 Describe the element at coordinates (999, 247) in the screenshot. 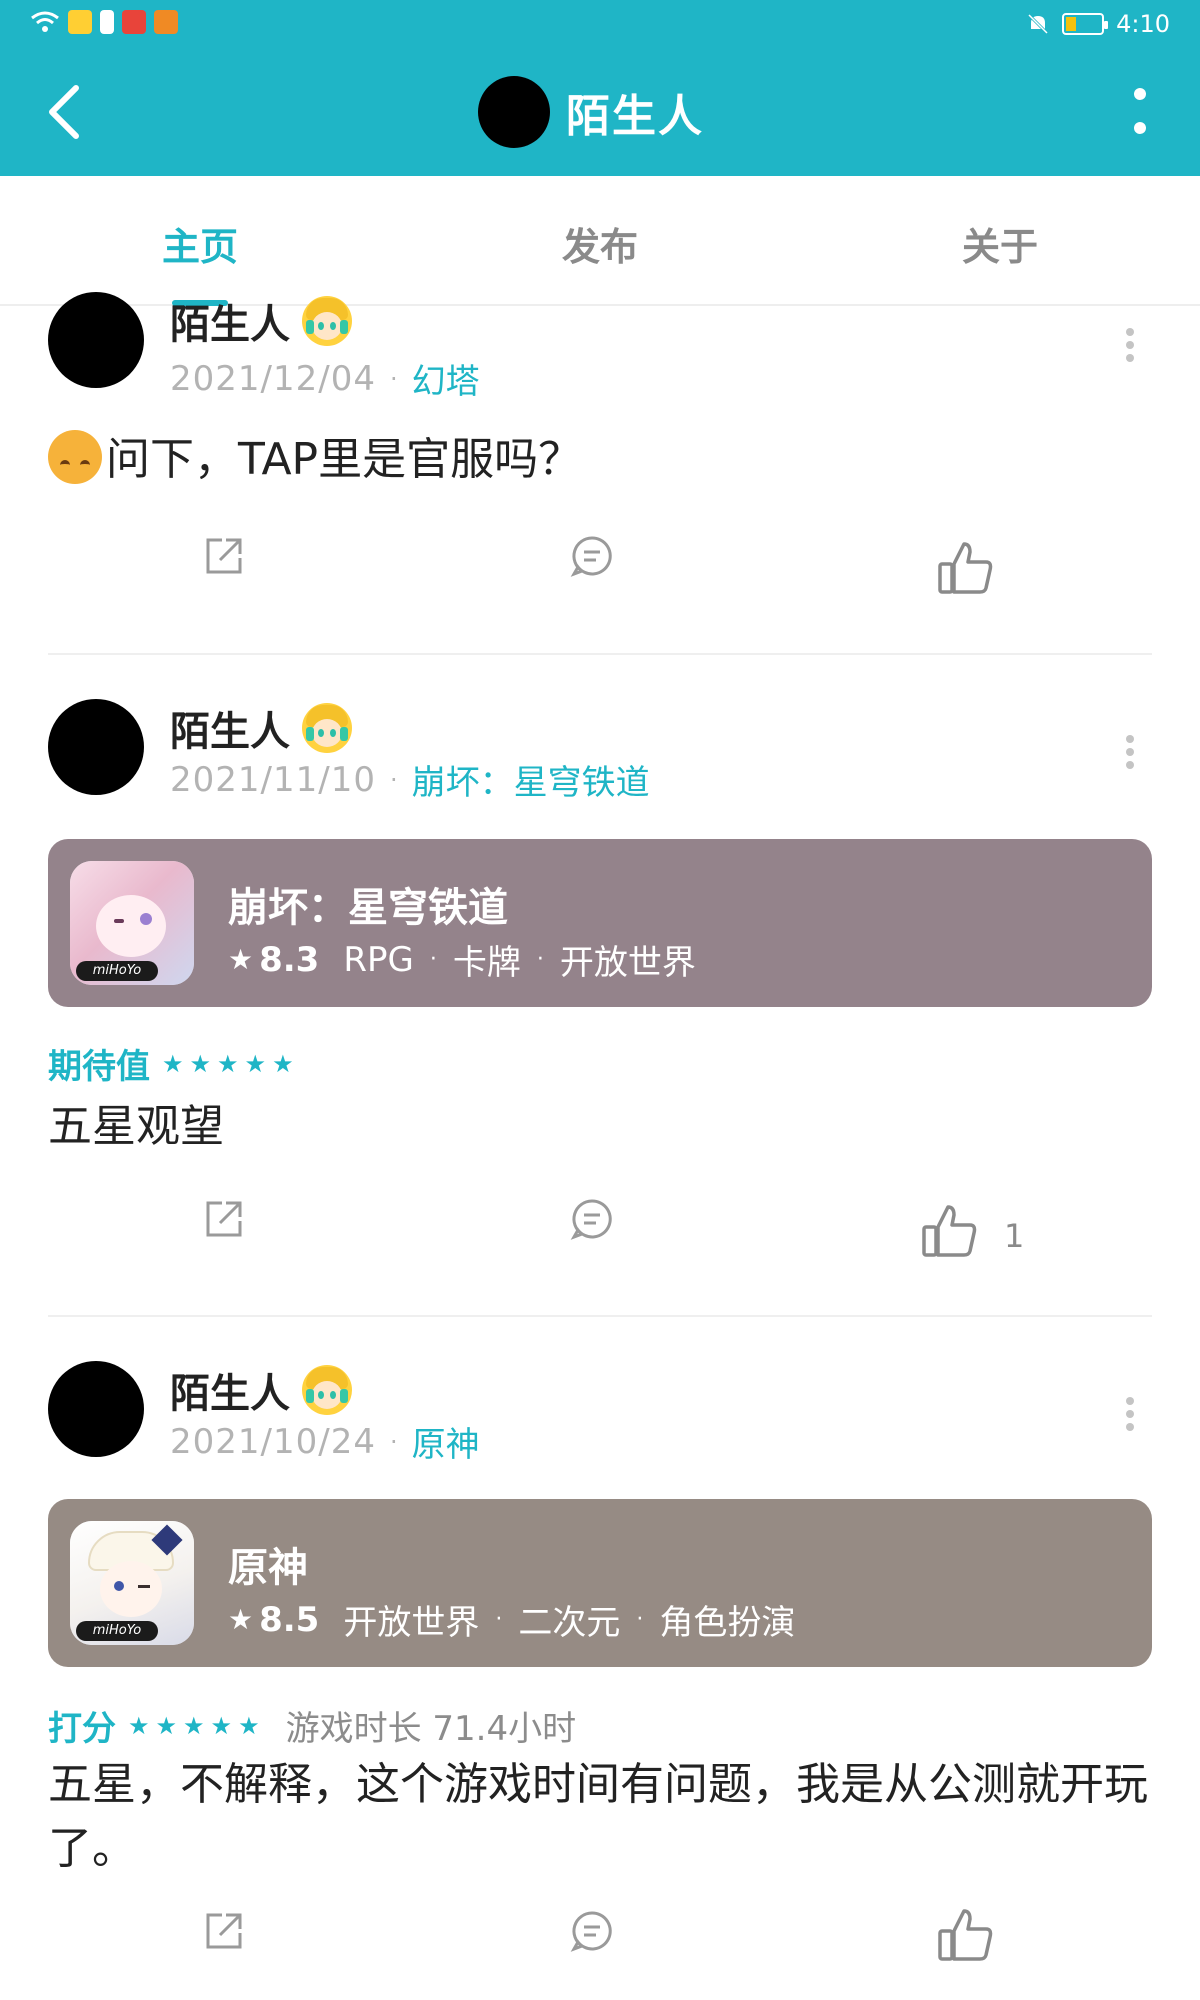

I see `tab-label: 关于` at that location.